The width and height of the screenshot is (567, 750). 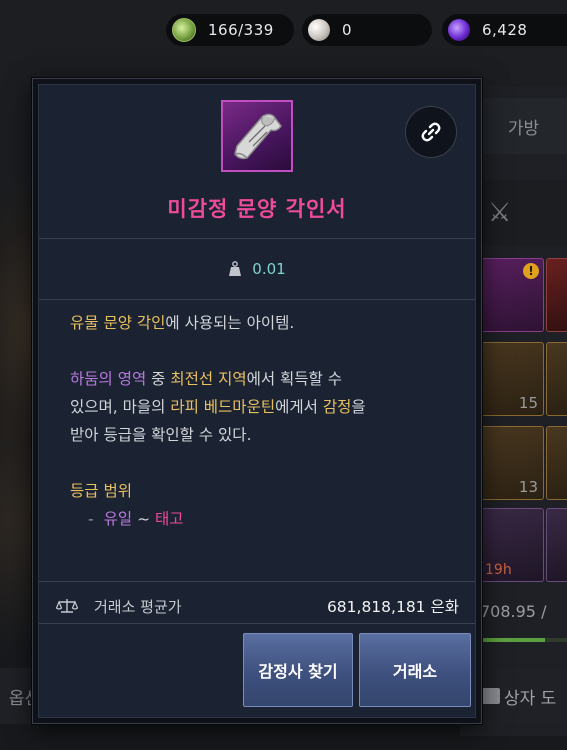 I want to click on market-price-row: 거래소 평균가 681,818,181 은화, so click(x=257, y=606).